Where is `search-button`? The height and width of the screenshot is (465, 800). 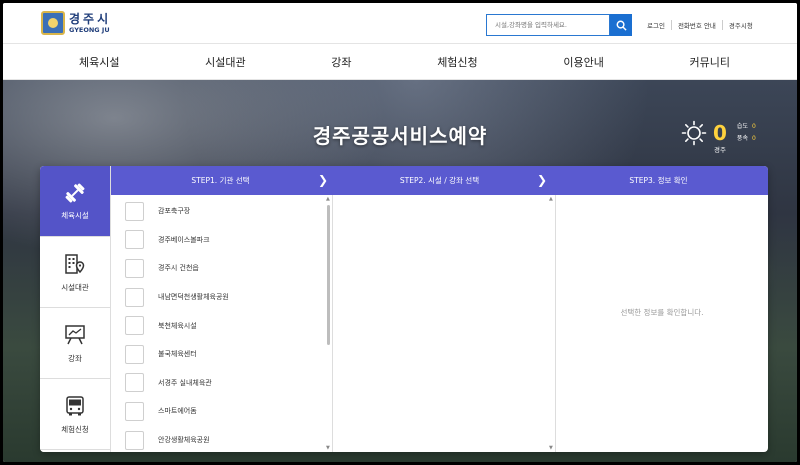 search-button is located at coordinates (621, 25).